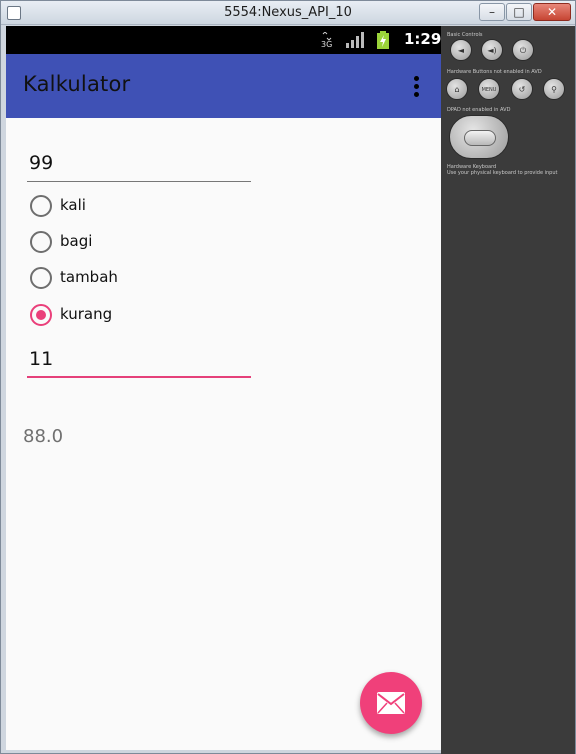 The image size is (576, 754). I want to click on radio-label: kurang, so click(86, 314).